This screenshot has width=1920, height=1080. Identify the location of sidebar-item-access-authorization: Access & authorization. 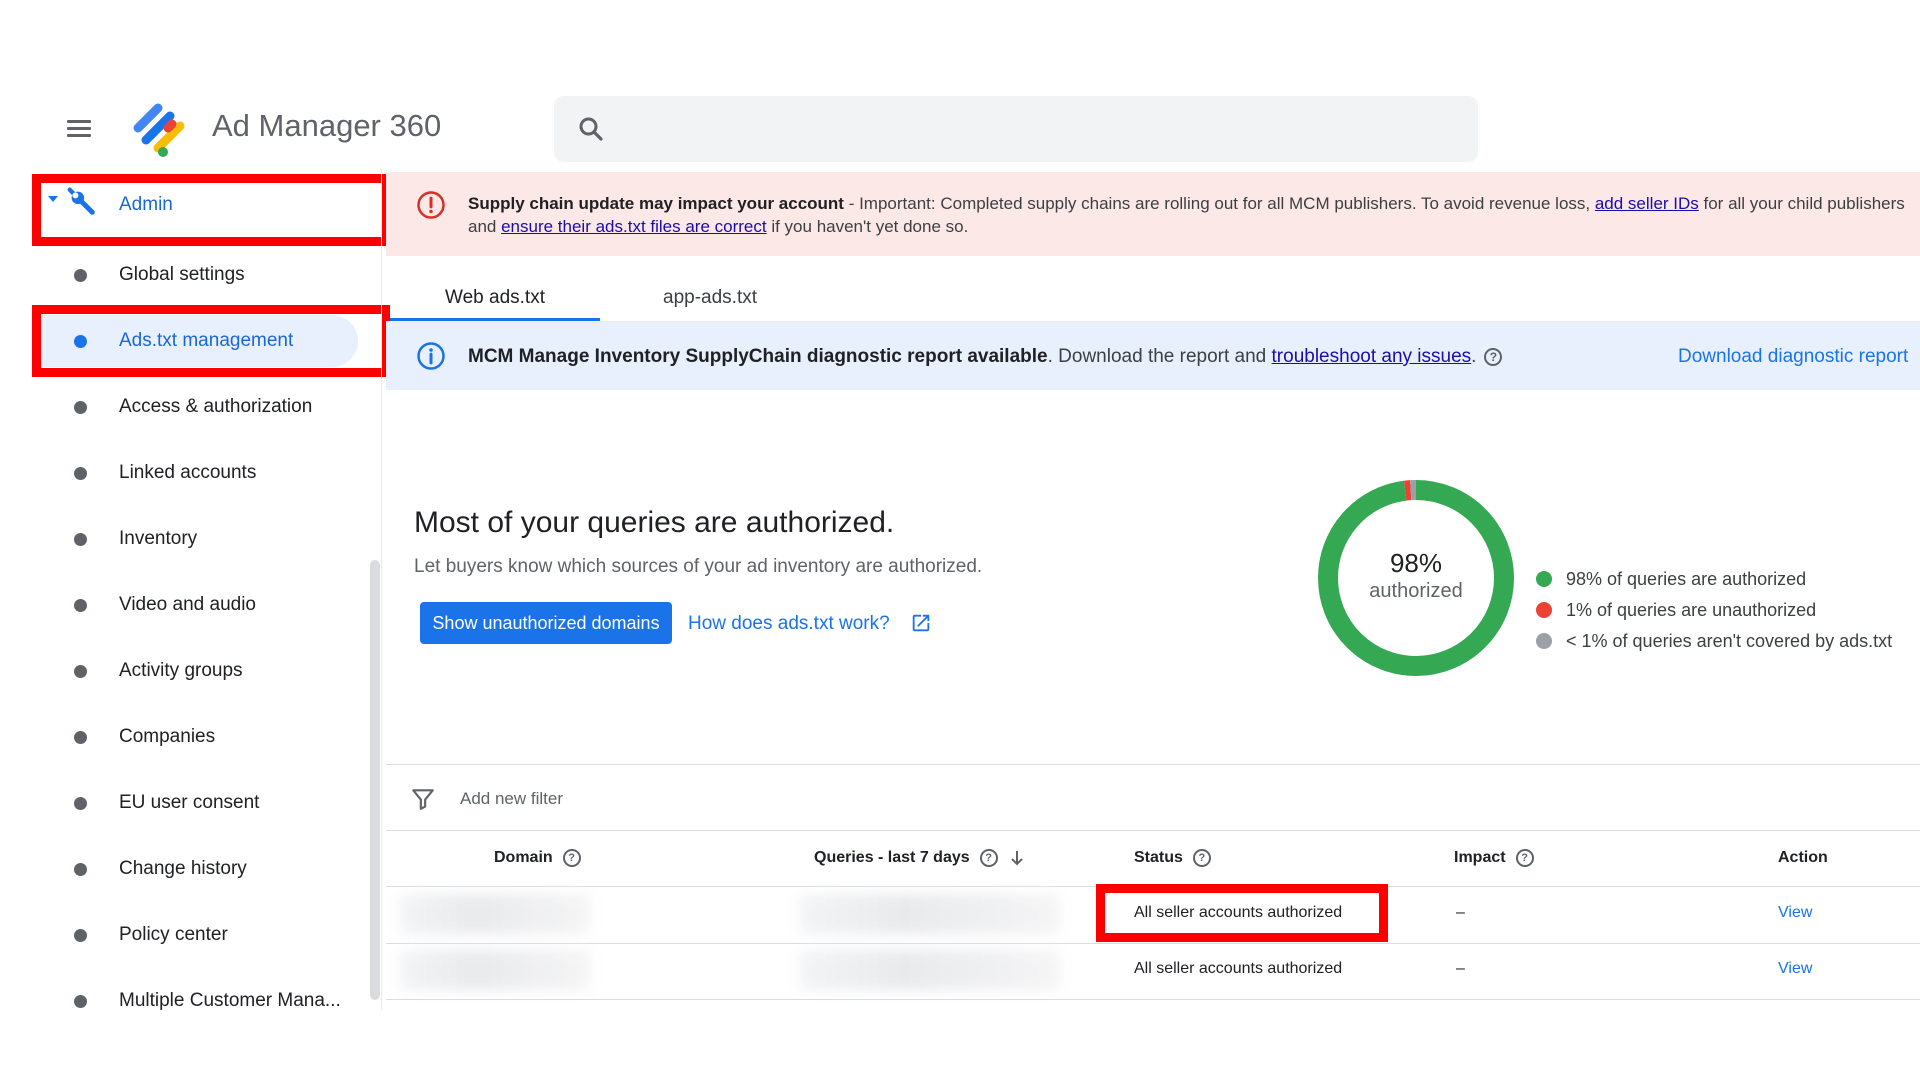
(193, 407).